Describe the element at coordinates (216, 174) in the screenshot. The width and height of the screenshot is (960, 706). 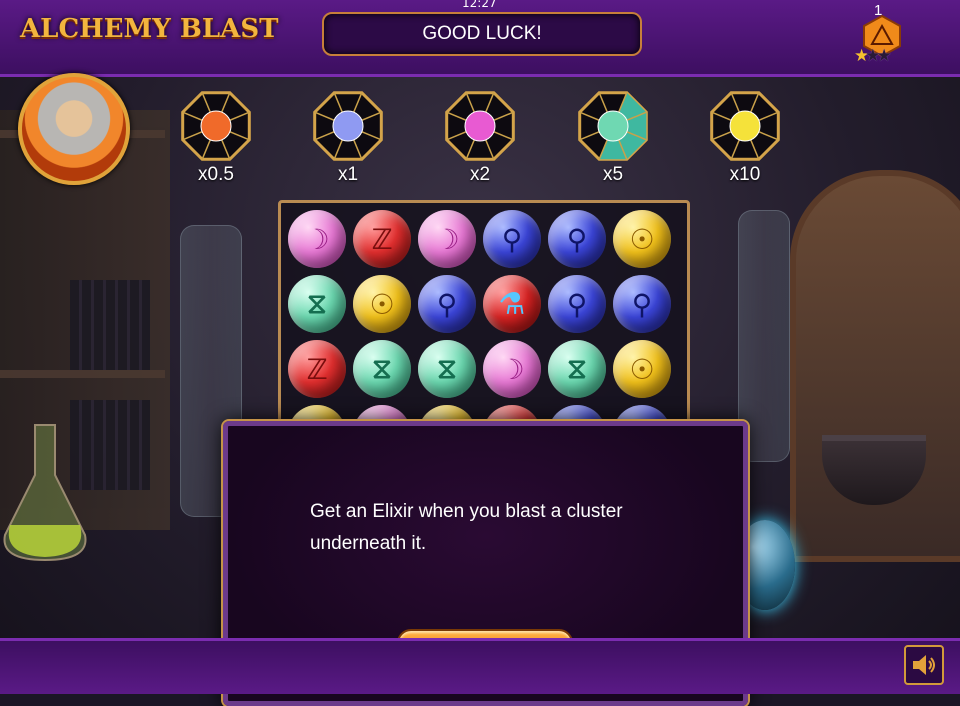
I see `multiplier-label: x0.5` at that location.